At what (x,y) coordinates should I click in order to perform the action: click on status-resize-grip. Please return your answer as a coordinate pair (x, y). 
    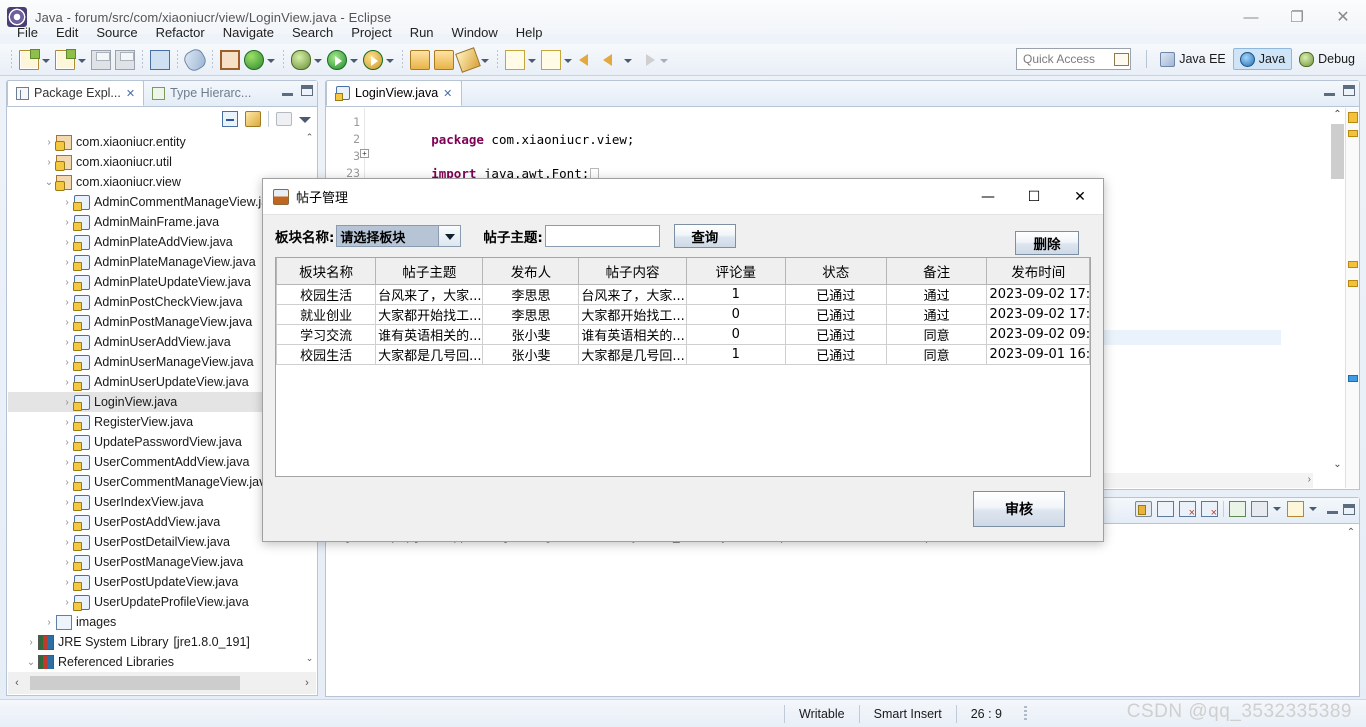
    Looking at the image, I should click on (1025, 713).